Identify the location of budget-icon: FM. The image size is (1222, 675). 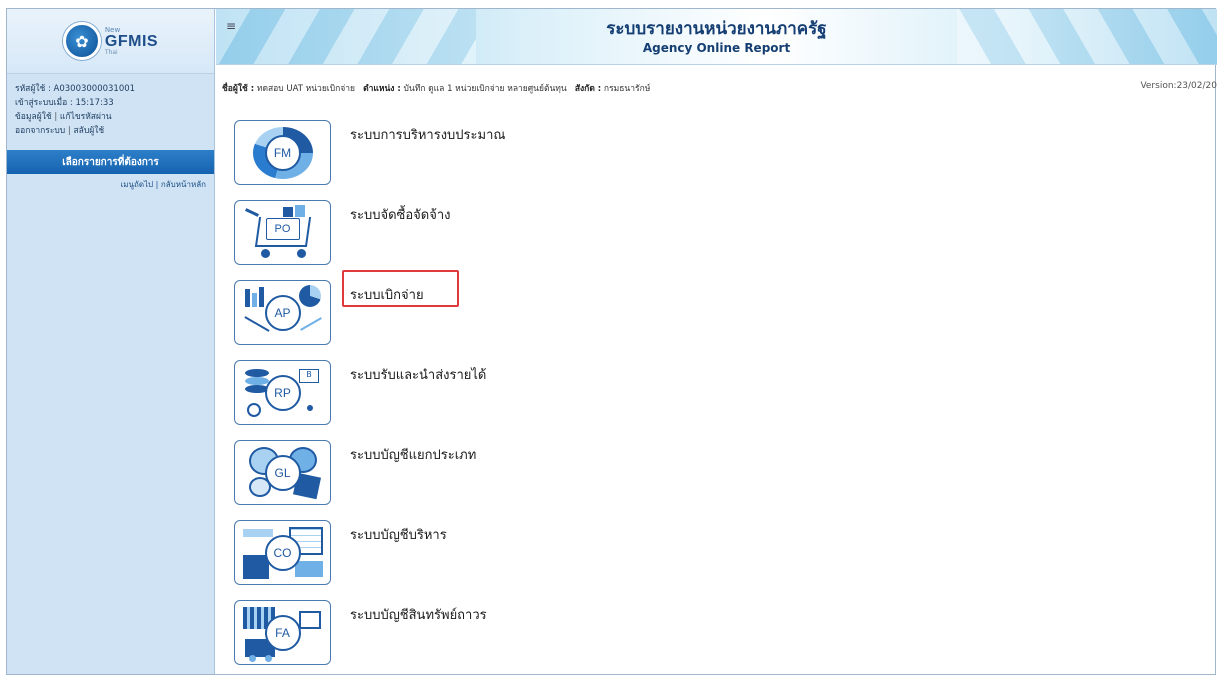
(282, 152).